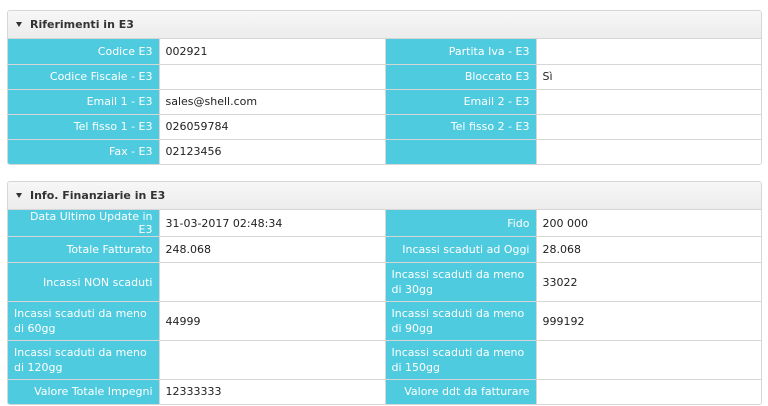 This screenshot has height=406, width=768. What do you see at coordinates (84, 151) in the screenshot?
I see `field-label: Fax - E3` at bounding box center [84, 151].